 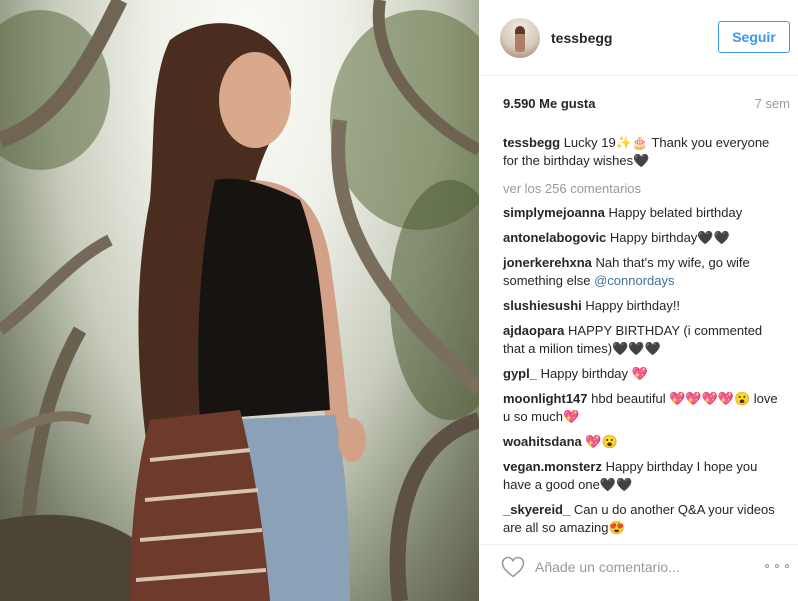 I want to click on comment-item: woahitsdana 💖😮, so click(x=643, y=442).